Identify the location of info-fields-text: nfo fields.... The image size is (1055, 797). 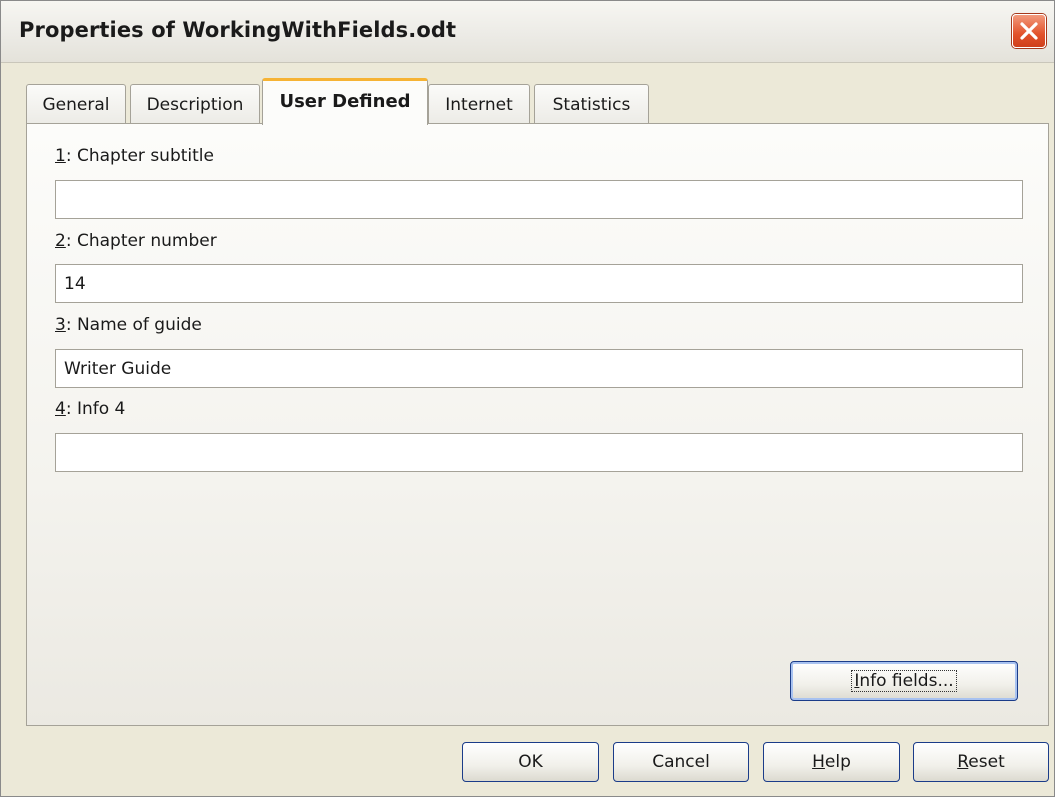
(906, 681).